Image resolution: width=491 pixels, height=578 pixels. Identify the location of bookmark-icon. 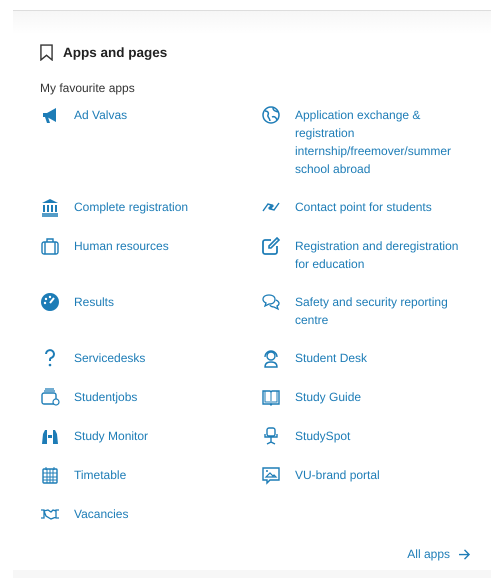
(46, 52).